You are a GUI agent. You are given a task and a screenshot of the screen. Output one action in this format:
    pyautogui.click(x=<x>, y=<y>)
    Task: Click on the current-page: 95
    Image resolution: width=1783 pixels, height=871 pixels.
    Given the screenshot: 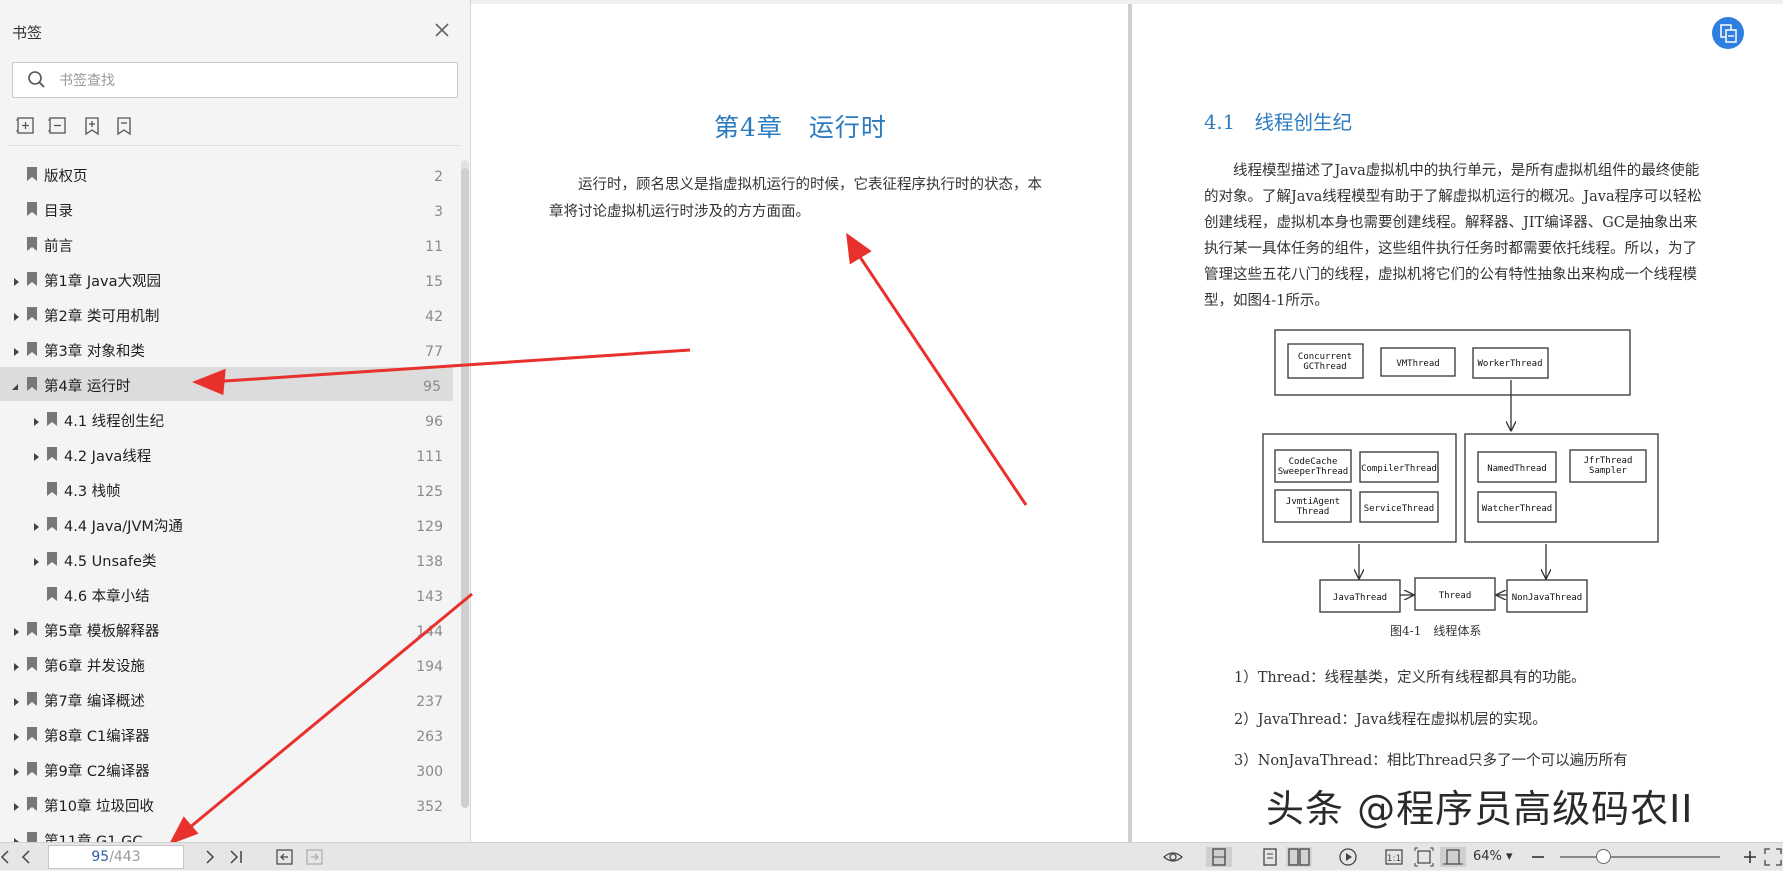 What is the action you would take?
    pyautogui.click(x=100, y=857)
    